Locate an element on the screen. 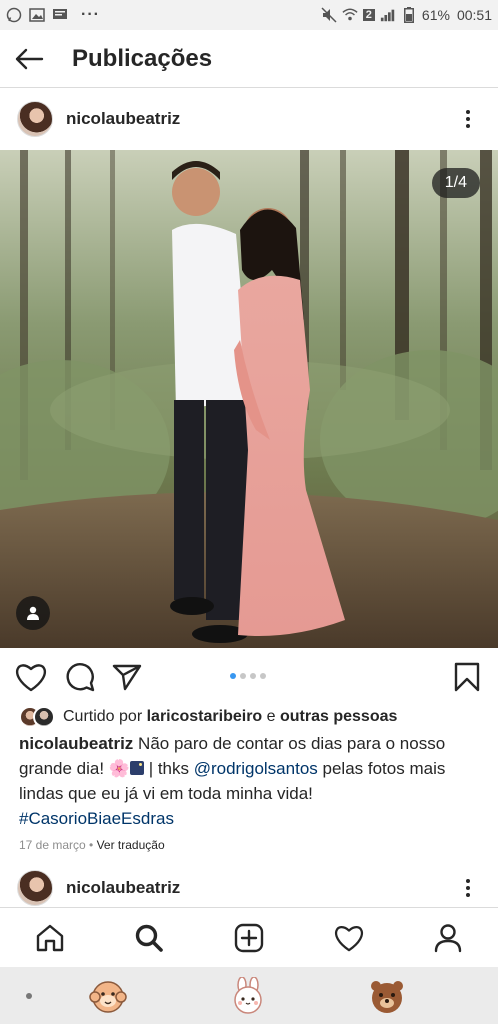 The image size is (498, 1024). add-icon is located at coordinates (249, 937).